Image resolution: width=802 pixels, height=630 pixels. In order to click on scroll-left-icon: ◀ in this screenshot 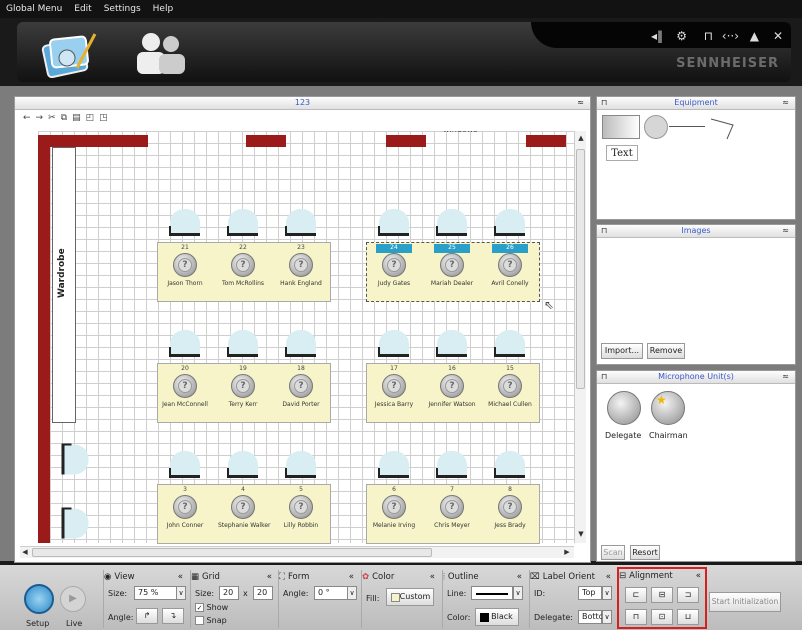, I will do `click(25, 552)`.